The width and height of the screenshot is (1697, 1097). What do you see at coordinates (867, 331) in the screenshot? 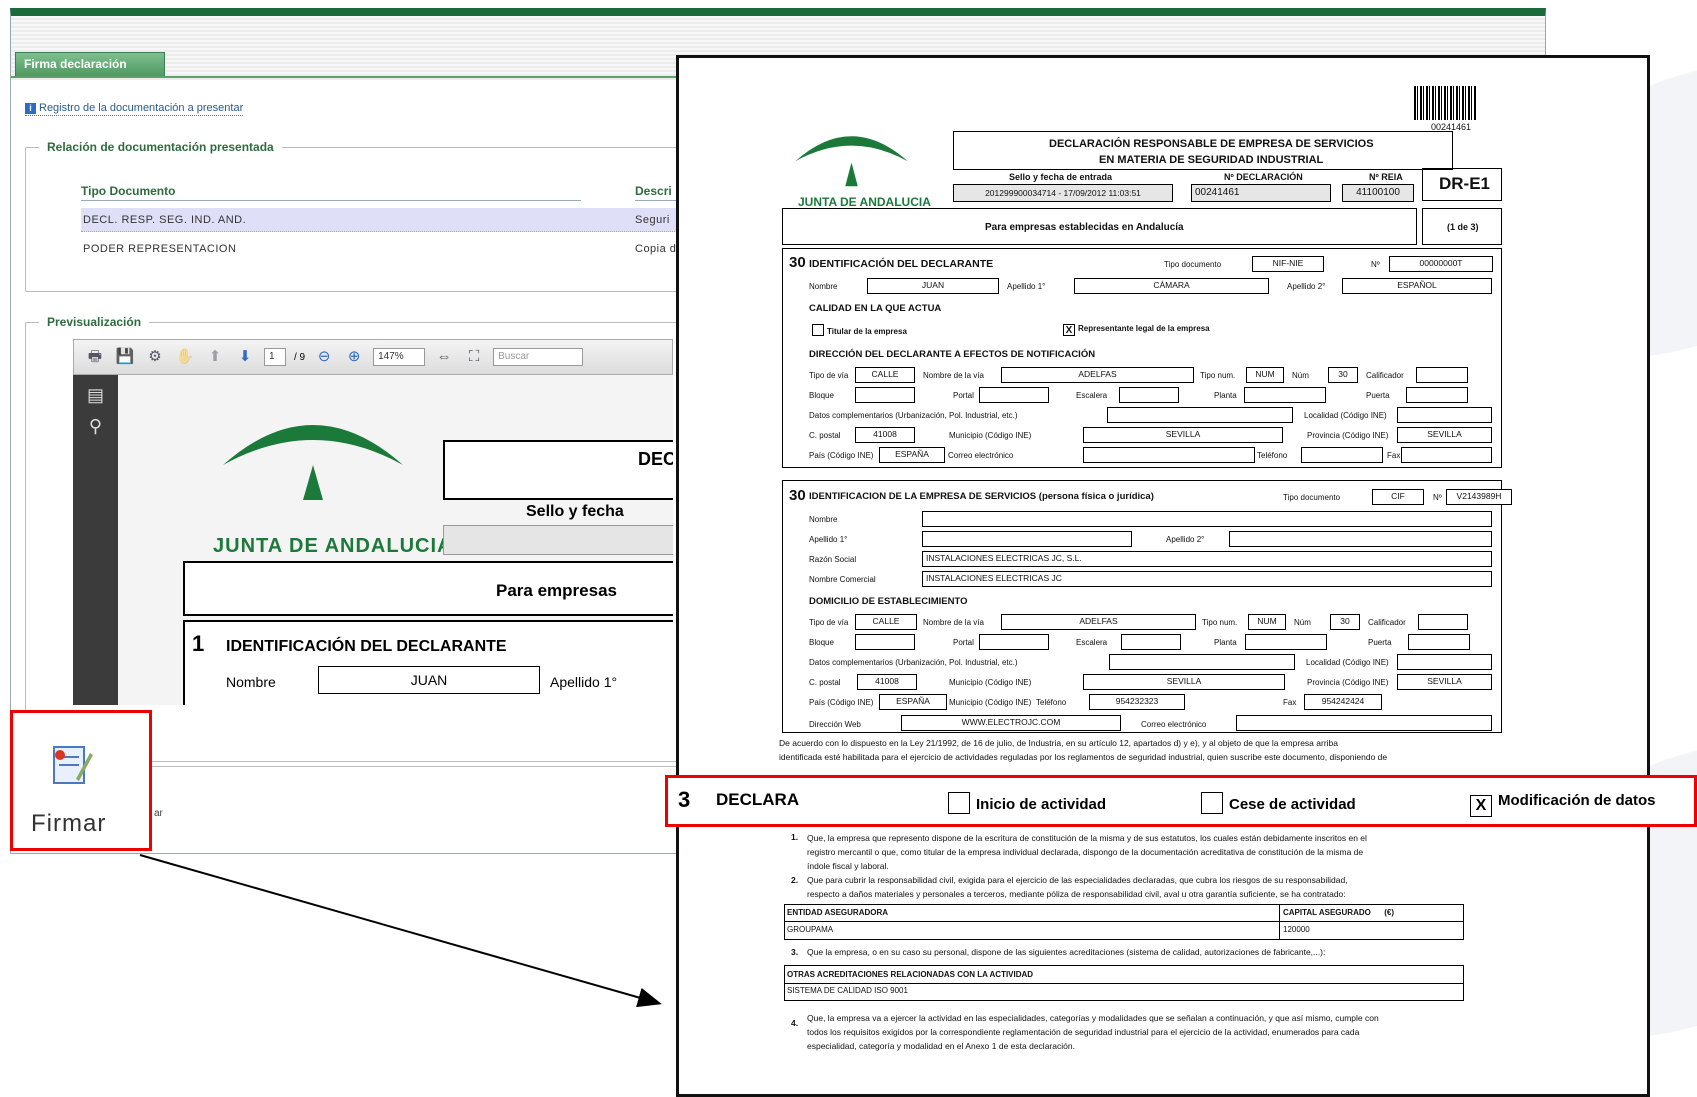
I see `s1-titular-label: Titular de la empresa` at bounding box center [867, 331].